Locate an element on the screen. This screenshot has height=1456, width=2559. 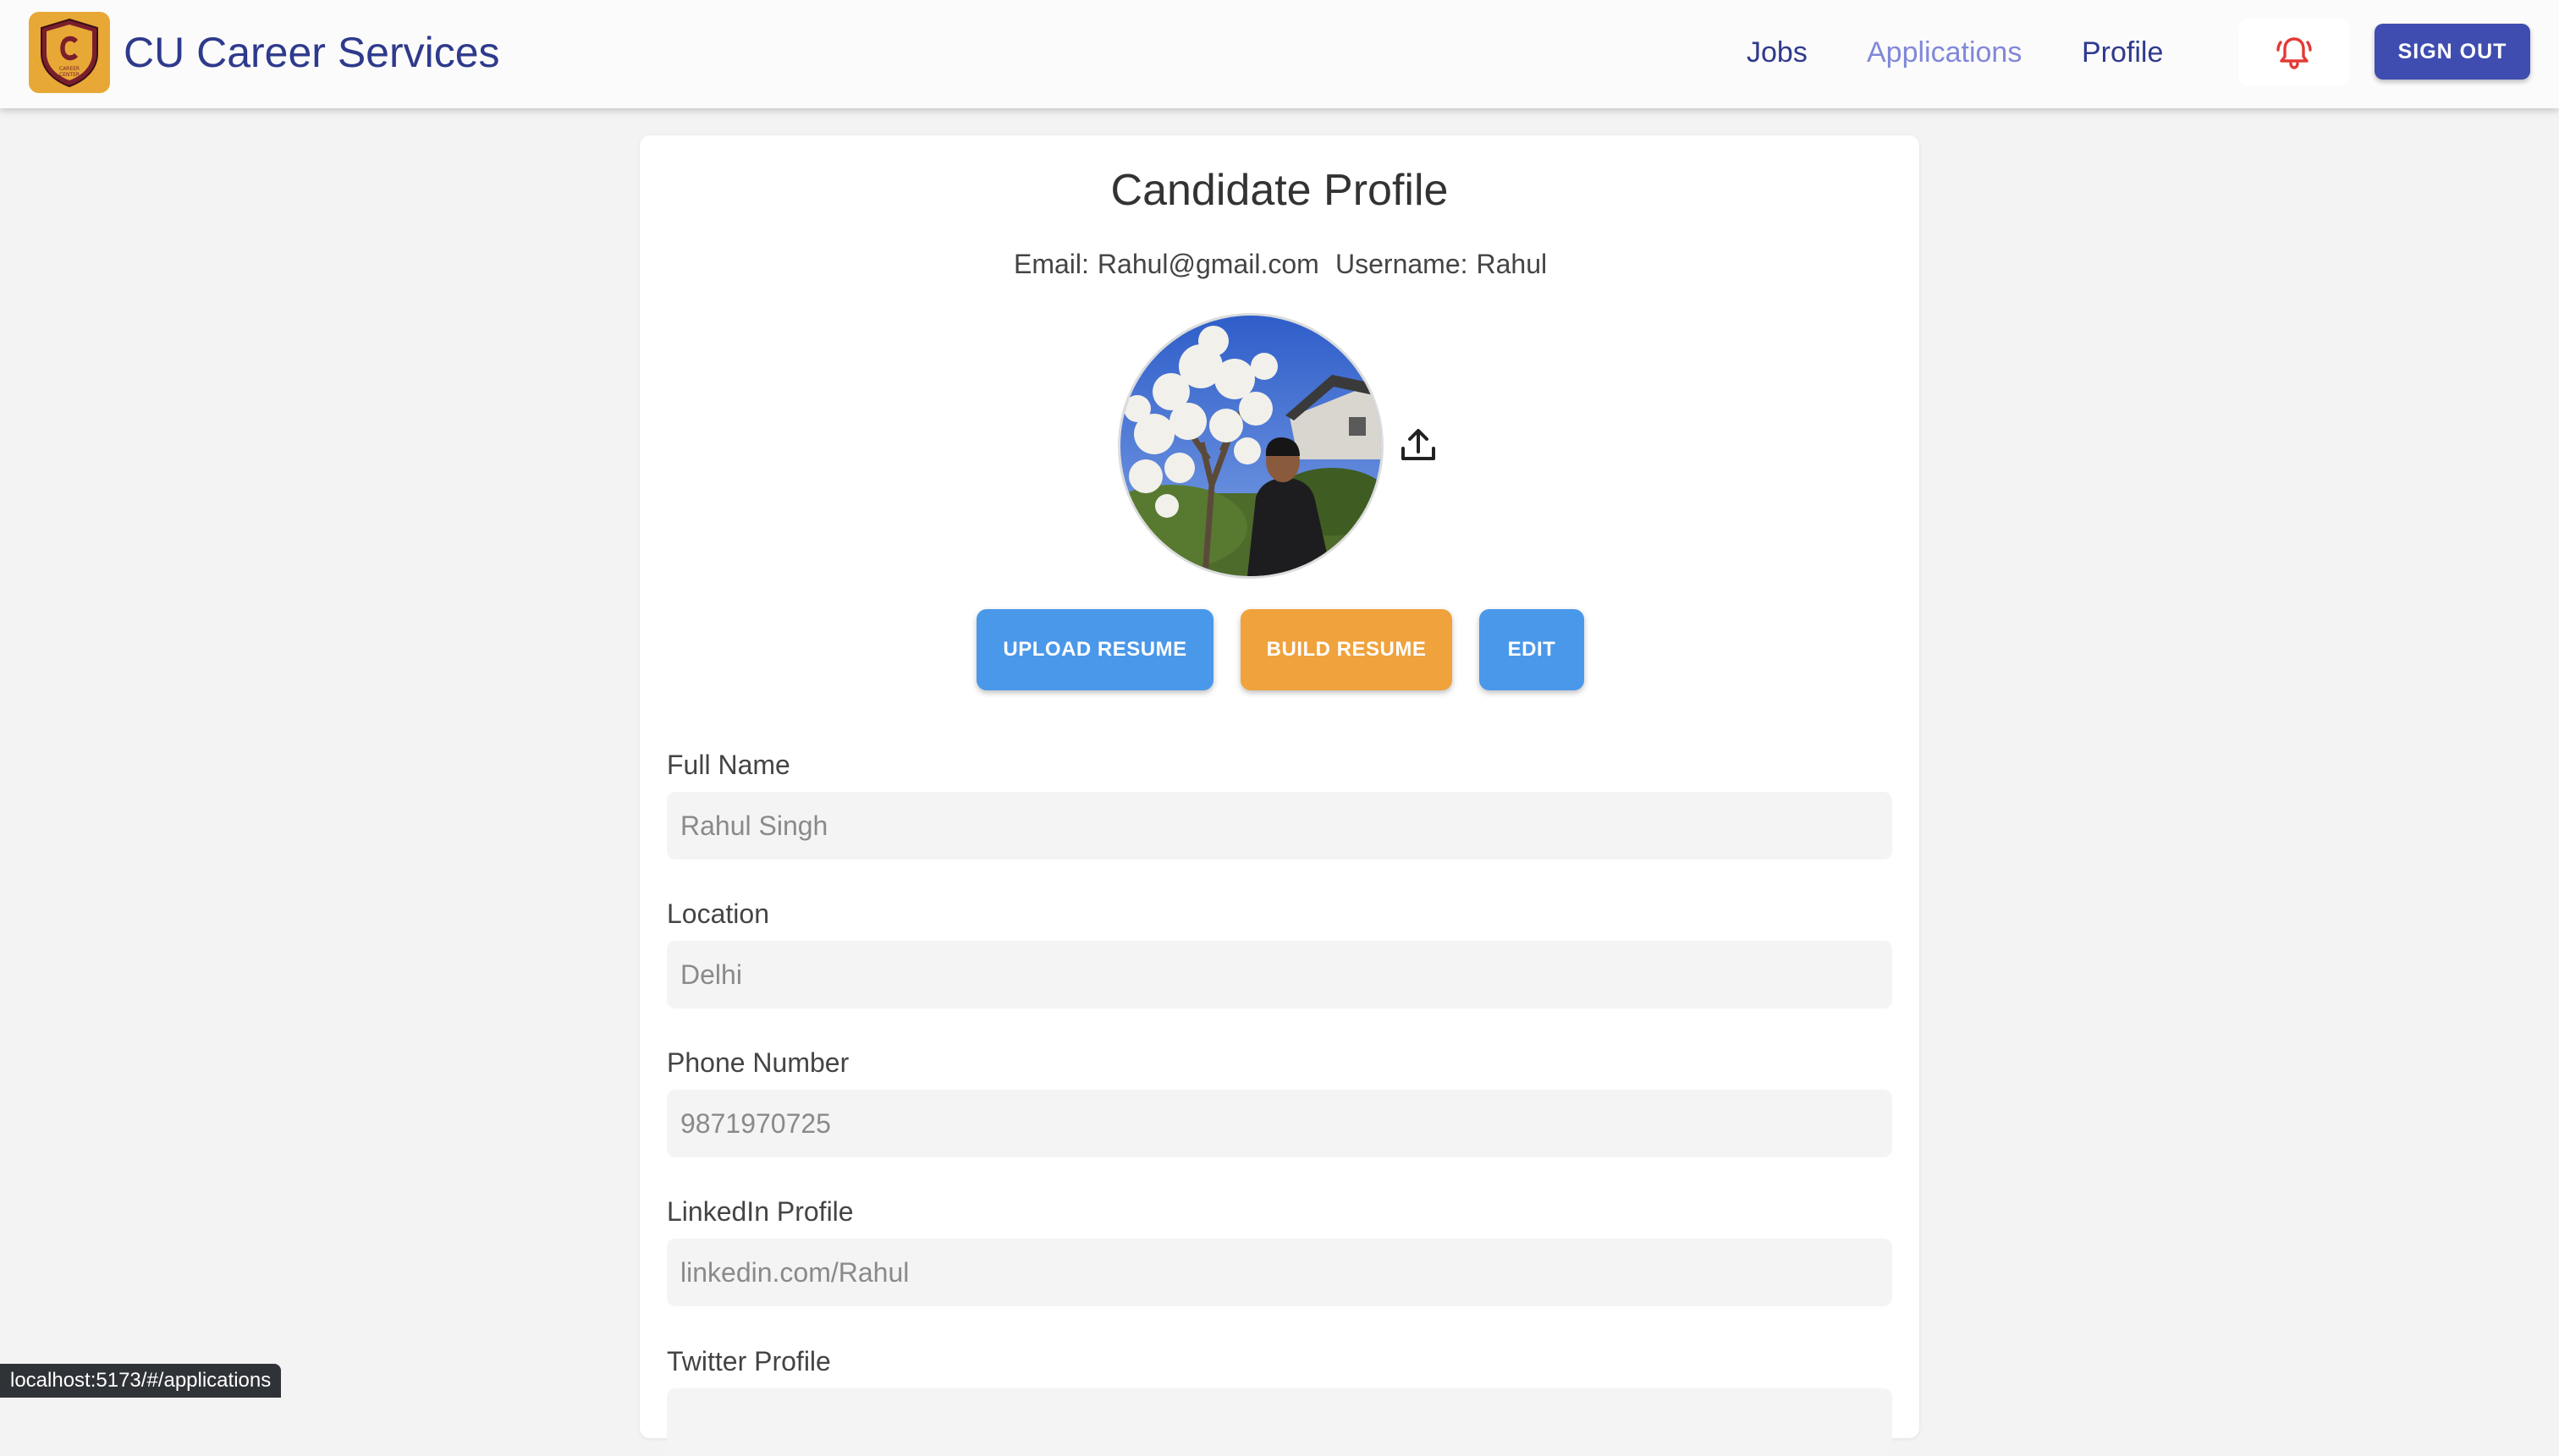
page-title: Candidate Profile is located at coordinates (1279, 190).